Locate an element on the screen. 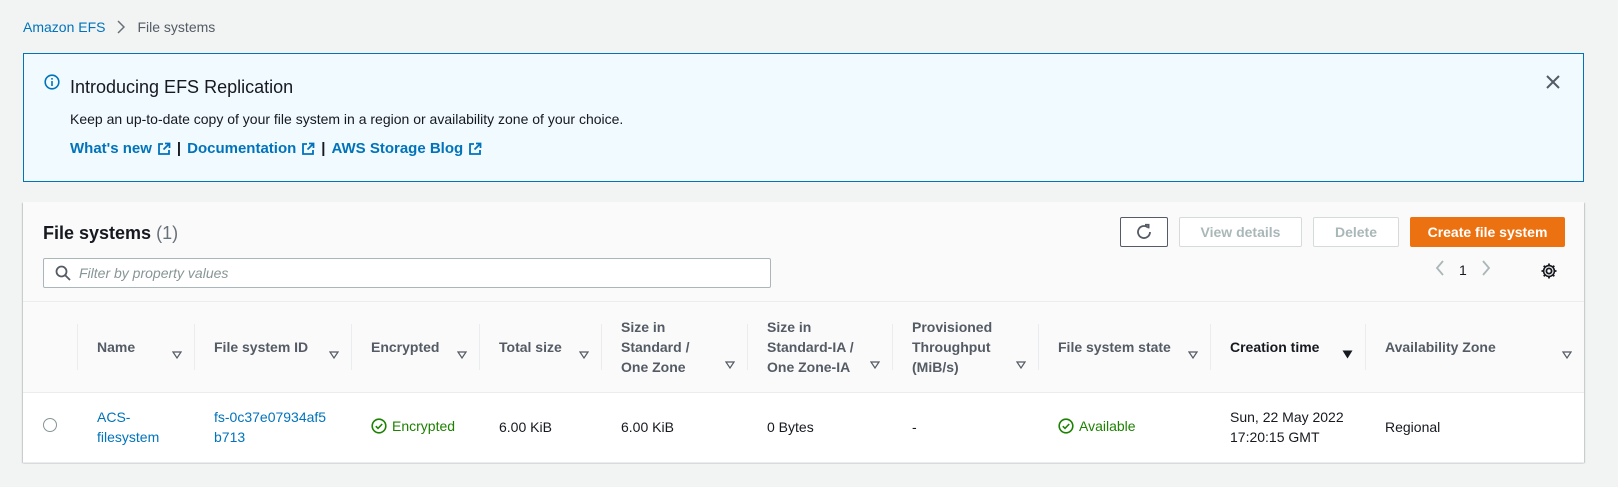 This screenshot has width=1618, height=487. column-header-provisioned-throughput: Provisioned Throughput (MiB/s) is located at coordinates (965, 347).